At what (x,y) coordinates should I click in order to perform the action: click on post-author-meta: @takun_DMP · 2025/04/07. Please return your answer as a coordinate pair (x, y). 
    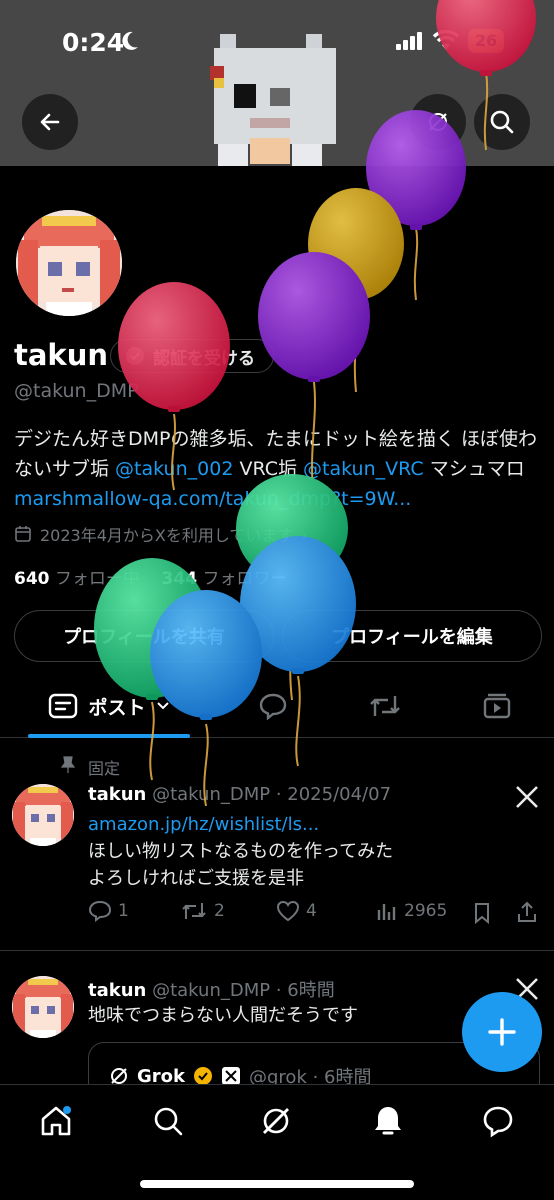
    Looking at the image, I should click on (272, 794).